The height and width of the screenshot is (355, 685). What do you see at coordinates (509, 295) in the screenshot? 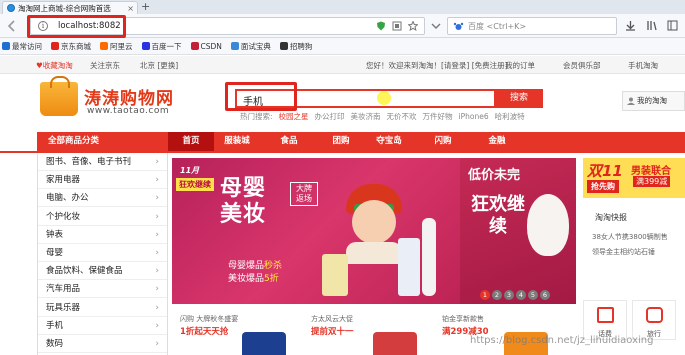
I see `banner-dot: 3` at bounding box center [509, 295].